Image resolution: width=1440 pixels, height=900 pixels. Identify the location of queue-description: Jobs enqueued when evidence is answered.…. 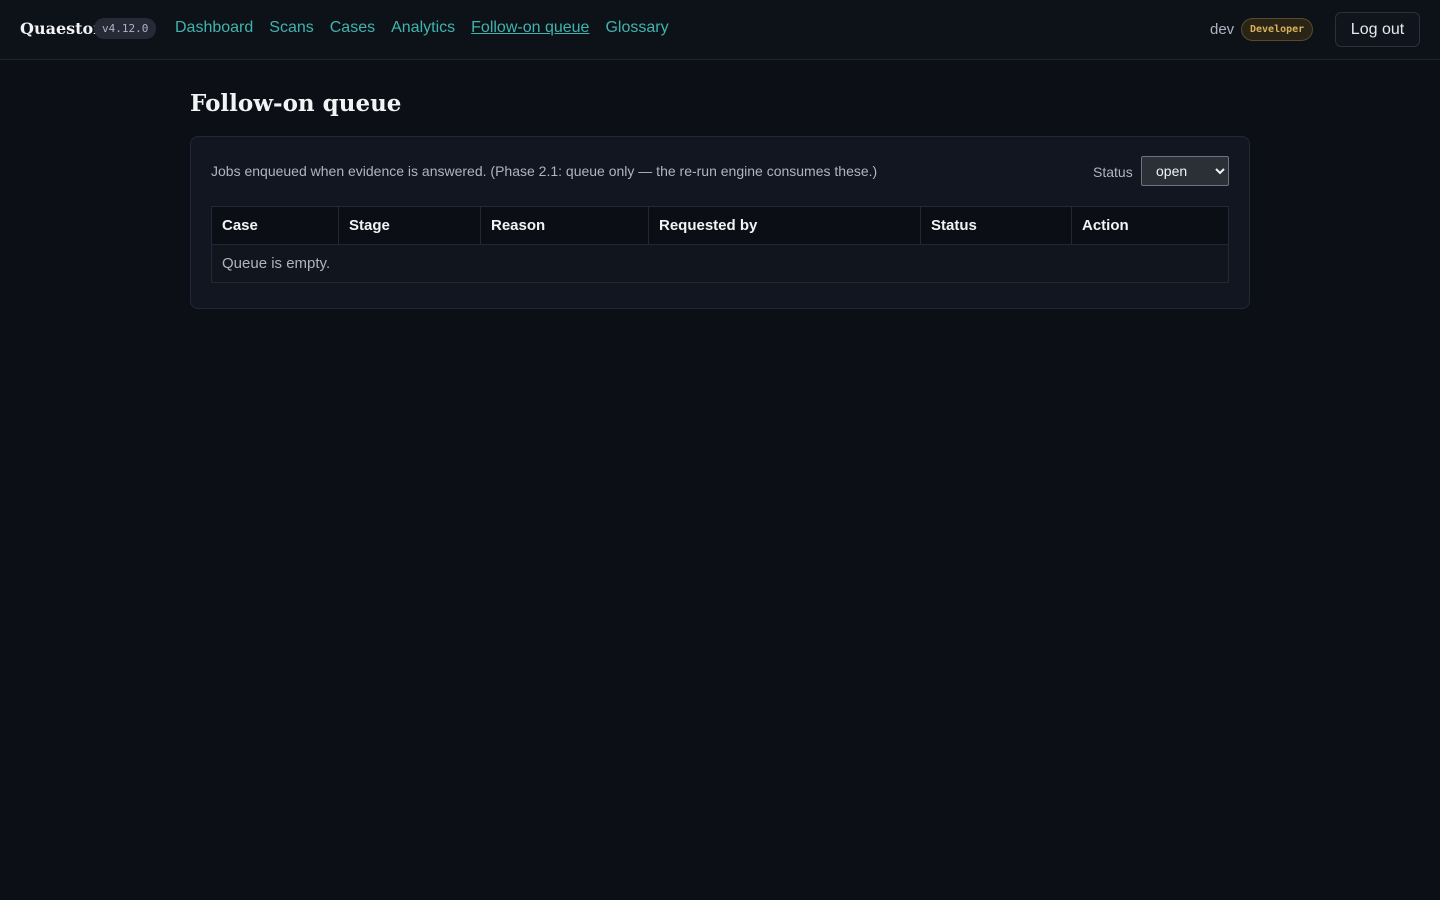
(544, 171).